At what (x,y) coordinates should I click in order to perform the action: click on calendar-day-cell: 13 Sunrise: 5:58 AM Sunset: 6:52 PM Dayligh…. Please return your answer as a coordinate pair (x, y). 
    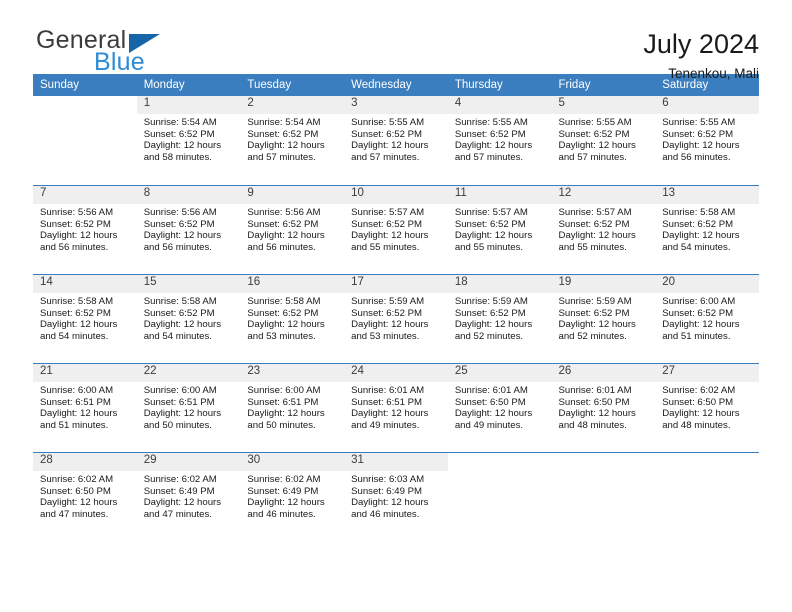
    Looking at the image, I should click on (707, 229).